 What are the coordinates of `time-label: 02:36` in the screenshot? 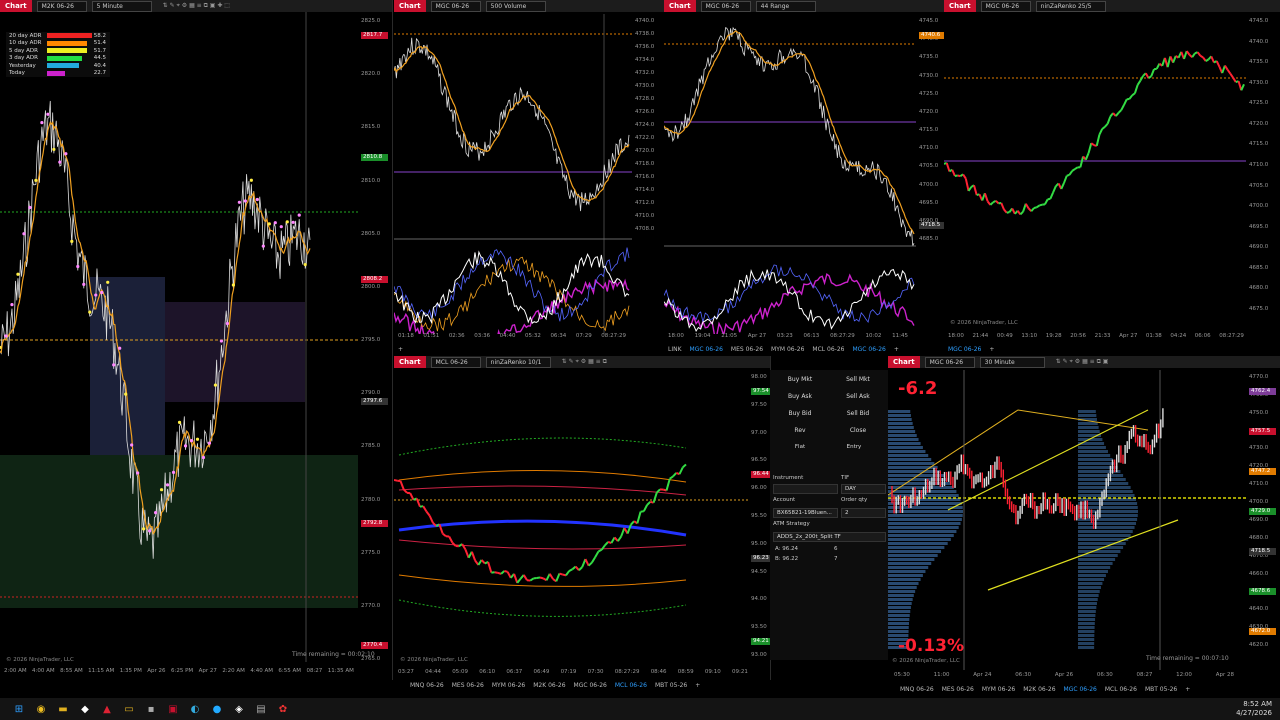 It's located at (456, 336).